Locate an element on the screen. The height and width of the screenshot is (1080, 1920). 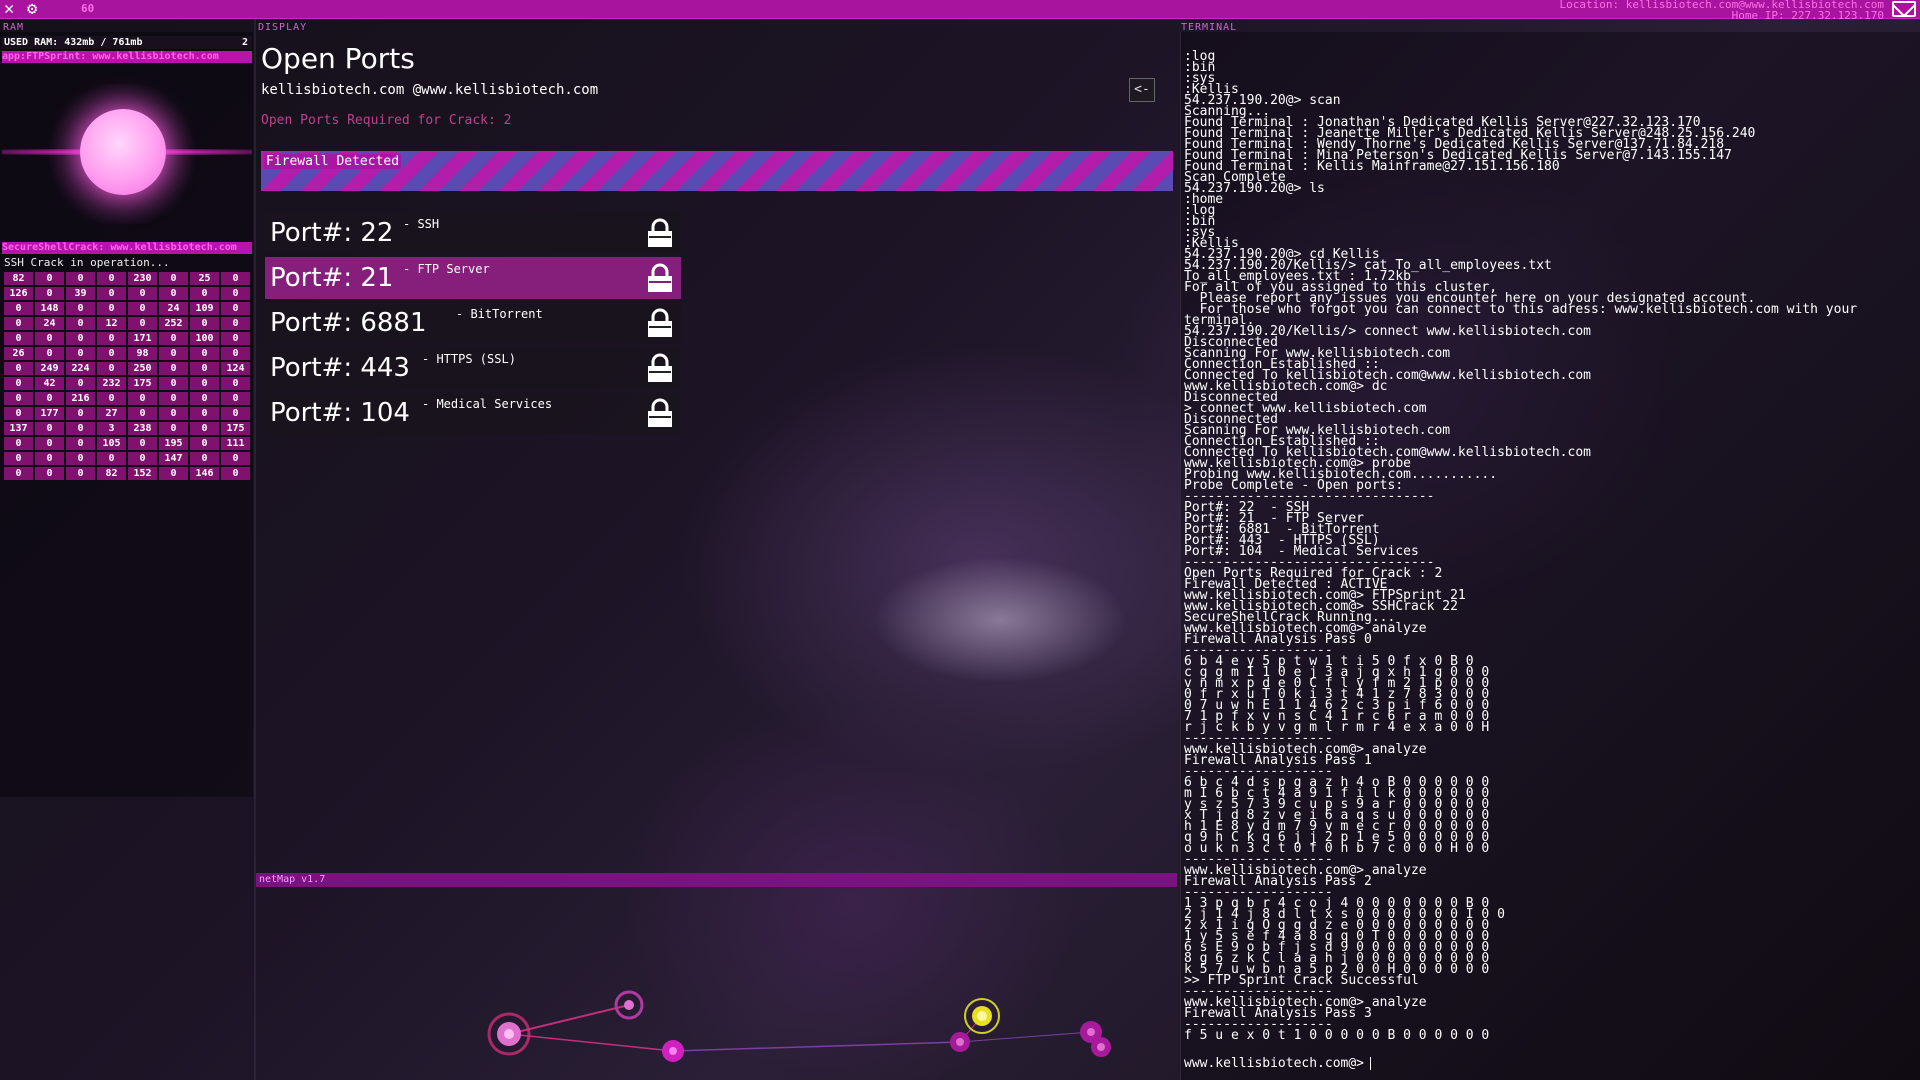
grid-cell: 175 is located at coordinates (142, 383).